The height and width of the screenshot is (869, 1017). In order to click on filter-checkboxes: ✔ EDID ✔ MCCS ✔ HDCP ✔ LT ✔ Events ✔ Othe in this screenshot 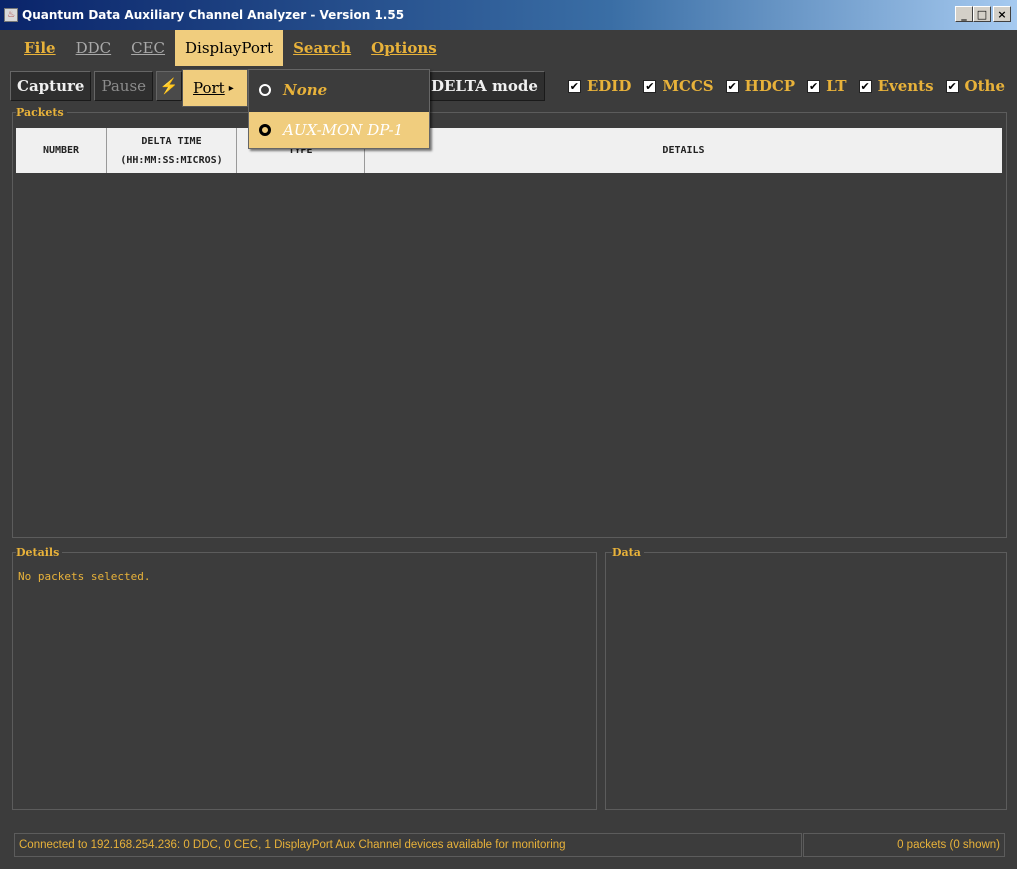, I will do `click(792, 86)`.